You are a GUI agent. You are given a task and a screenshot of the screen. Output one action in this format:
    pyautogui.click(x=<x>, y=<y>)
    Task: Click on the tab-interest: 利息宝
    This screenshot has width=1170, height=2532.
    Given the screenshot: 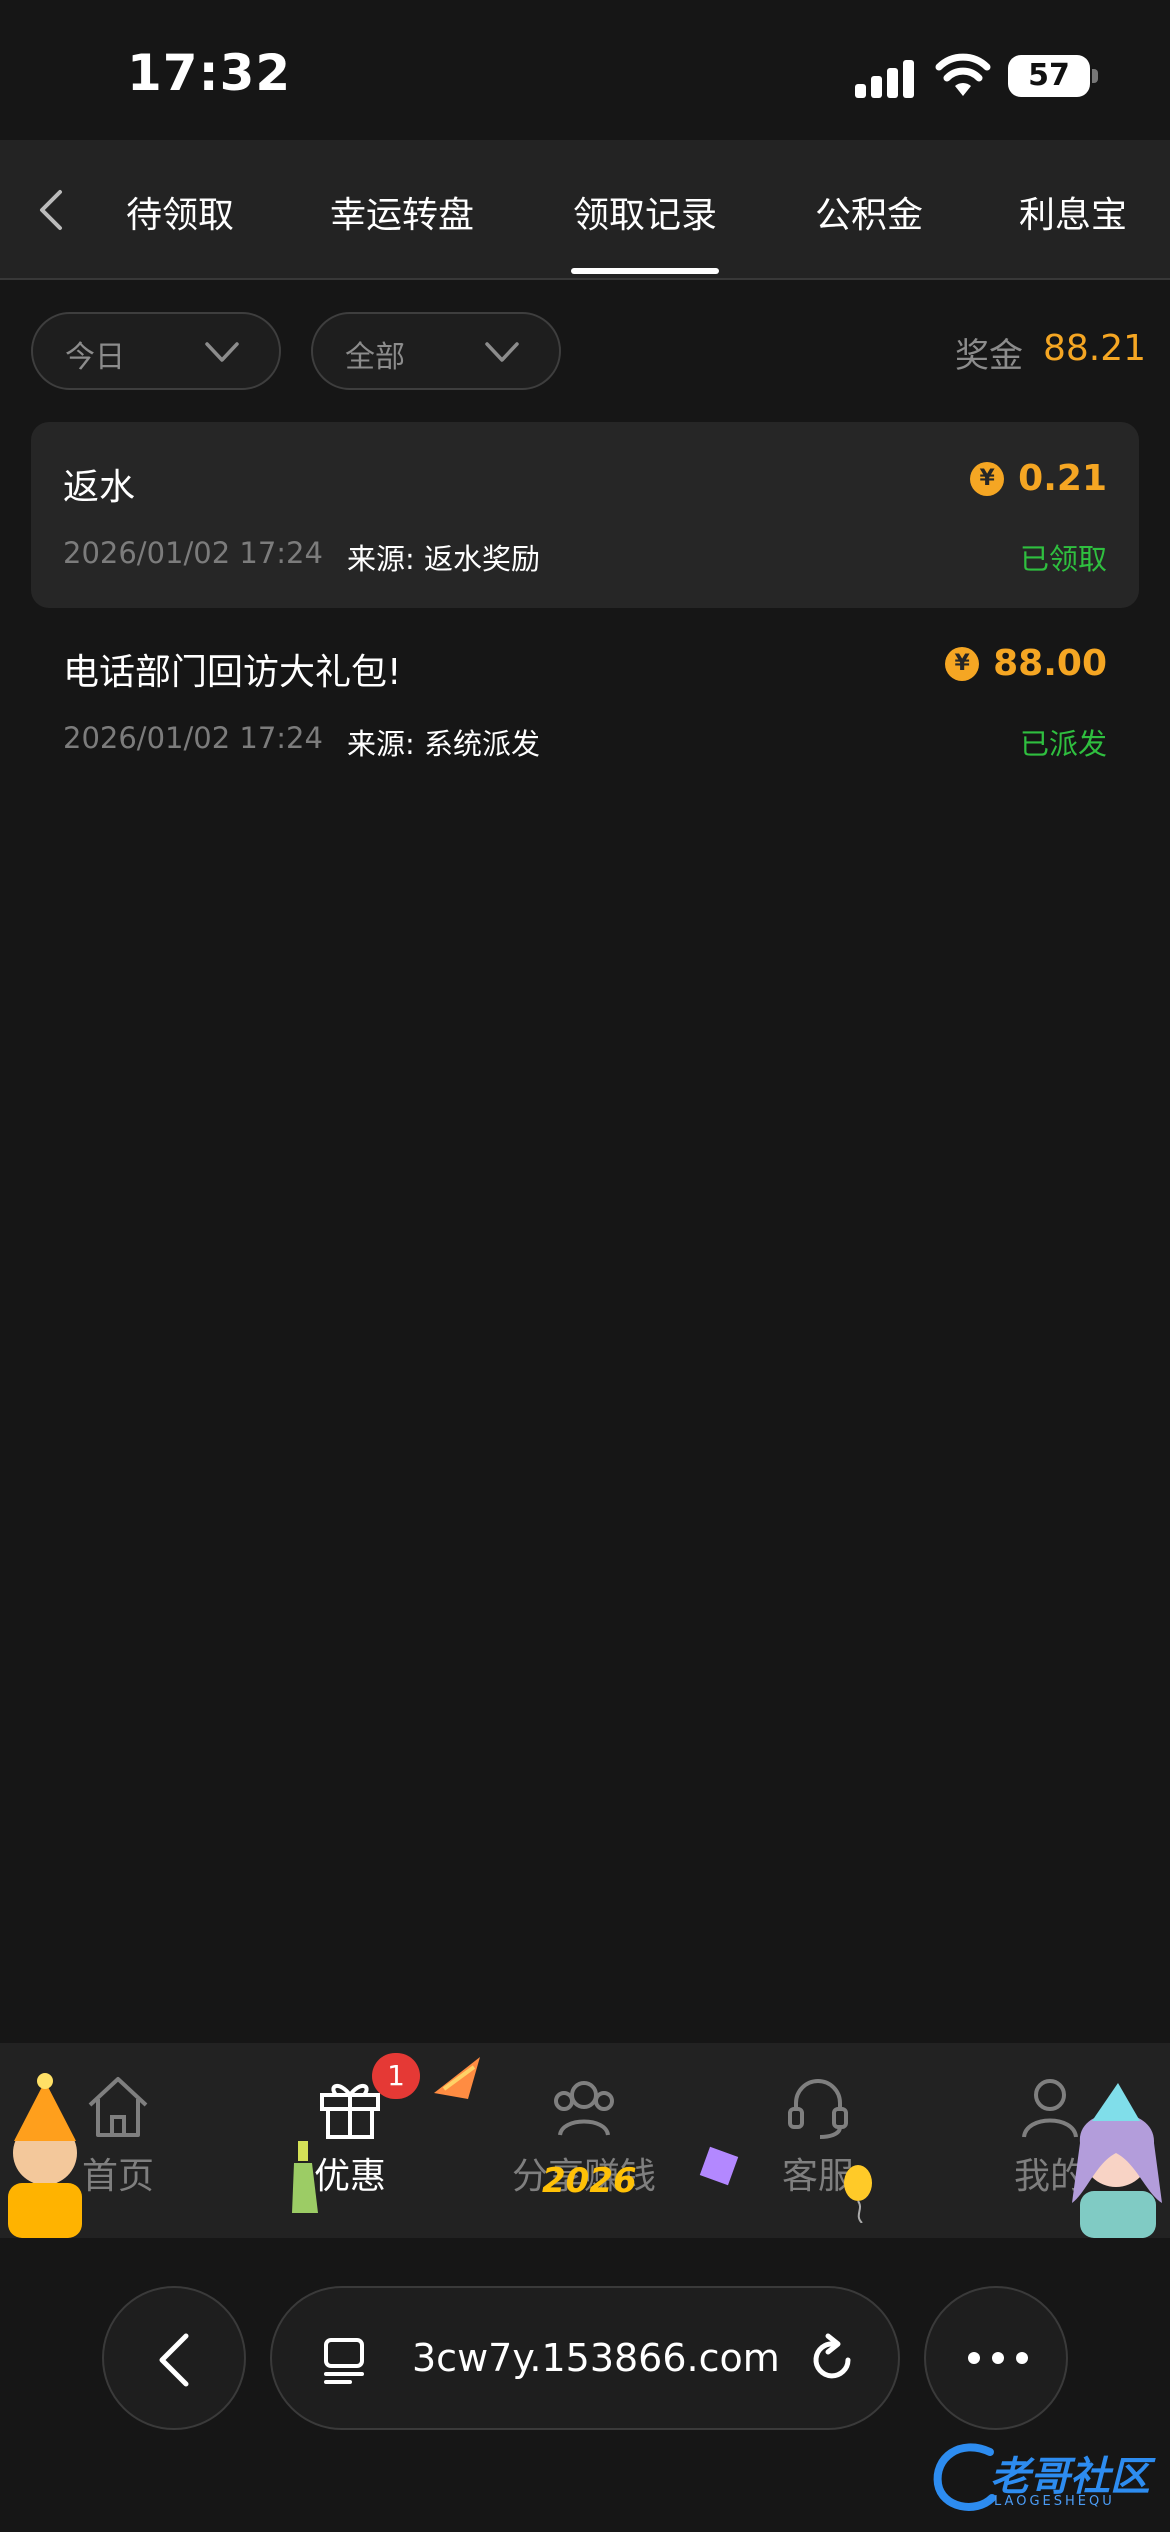 What is the action you would take?
    pyautogui.click(x=1073, y=212)
    